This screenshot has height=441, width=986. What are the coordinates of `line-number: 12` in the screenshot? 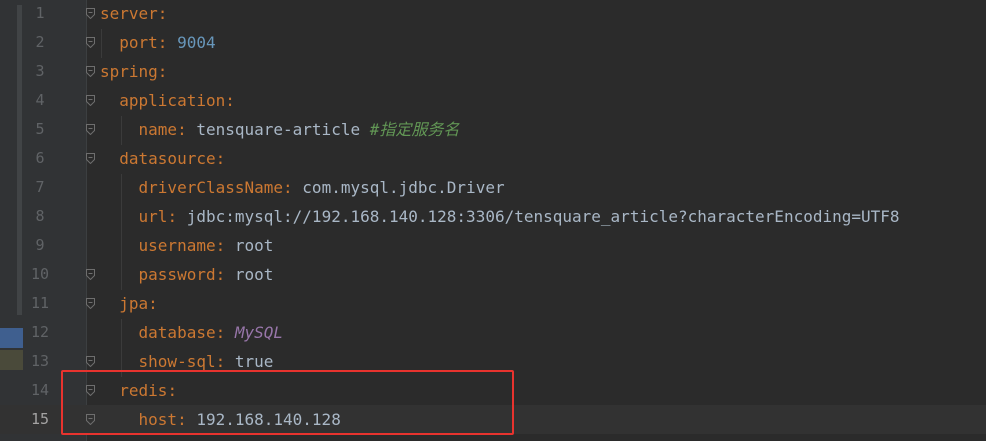 It's located at (40, 332).